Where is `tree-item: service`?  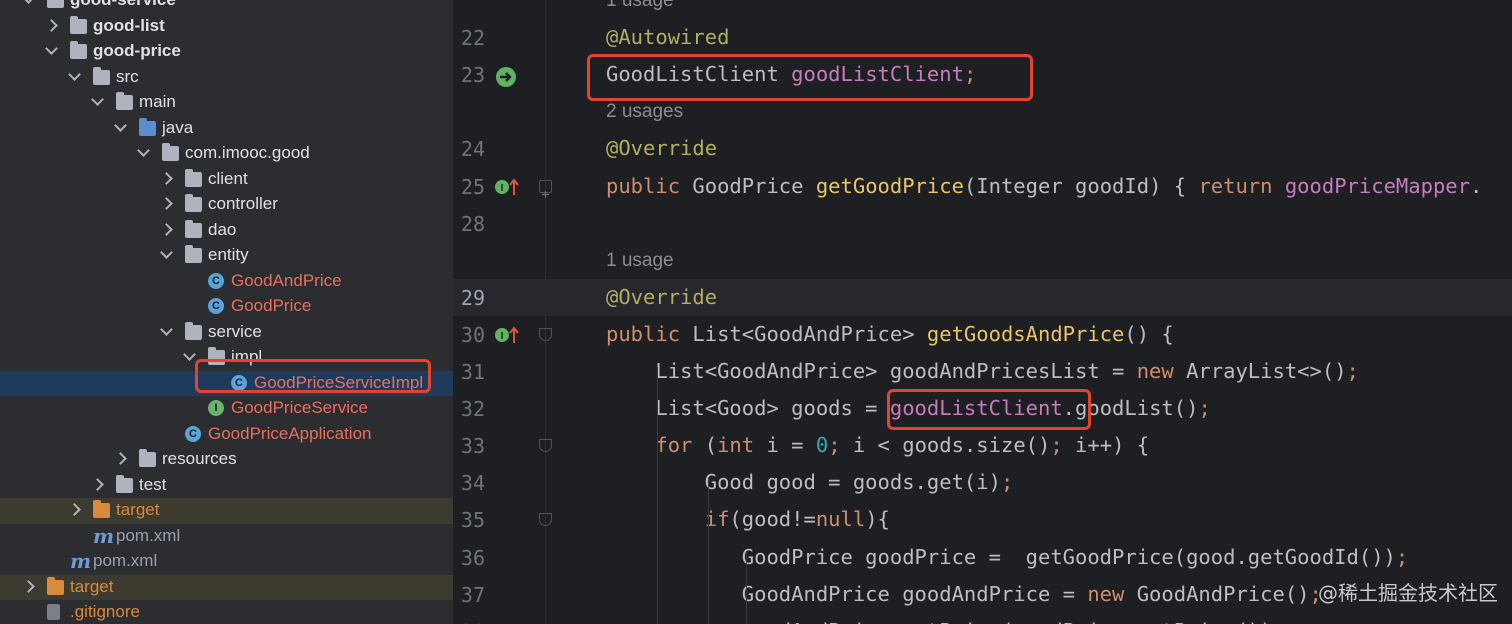
tree-item: service is located at coordinates (226, 333).